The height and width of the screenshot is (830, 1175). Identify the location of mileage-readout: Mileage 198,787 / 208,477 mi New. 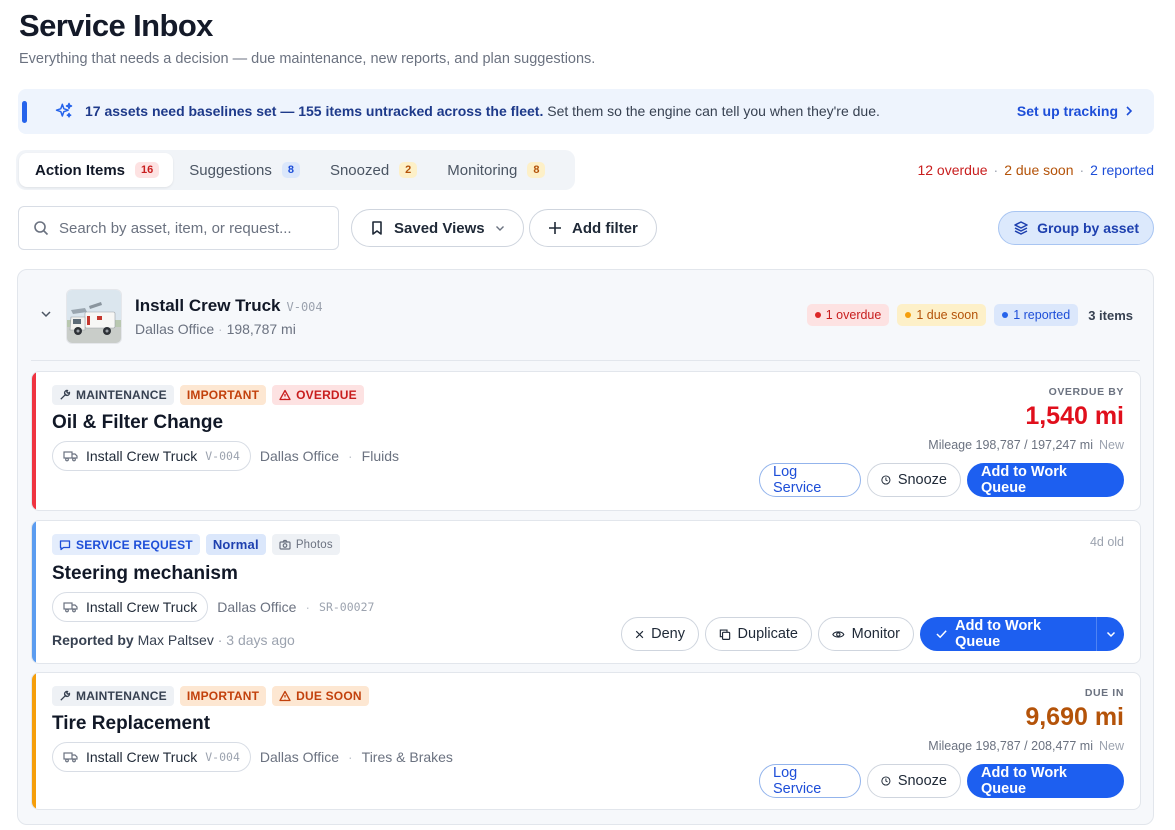
(1026, 746).